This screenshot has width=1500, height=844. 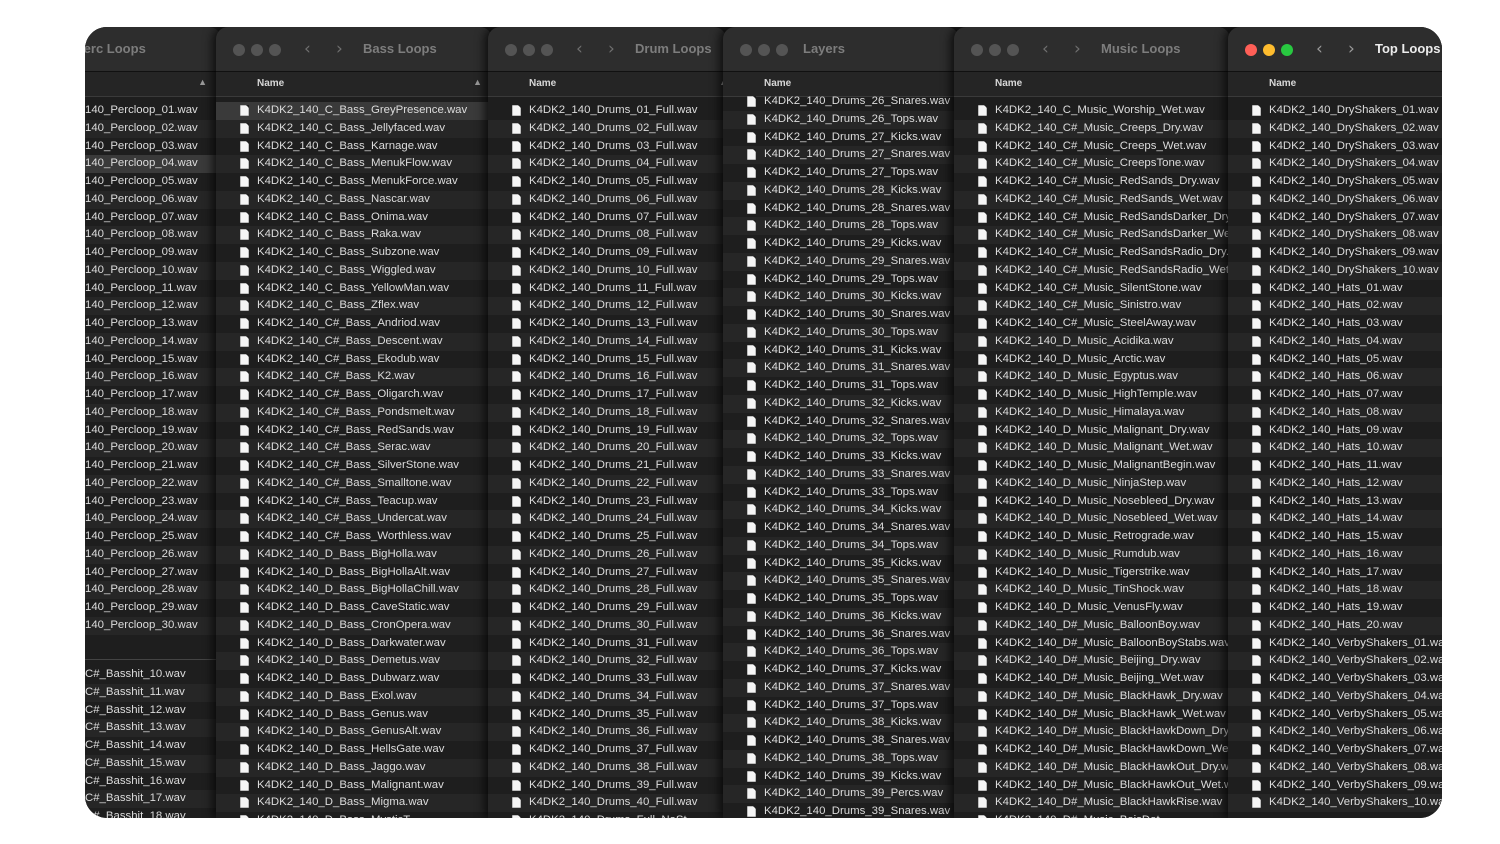 I want to click on file-row: K4DK2_140_Drums_31_Snares.wav, so click(x=841, y=368).